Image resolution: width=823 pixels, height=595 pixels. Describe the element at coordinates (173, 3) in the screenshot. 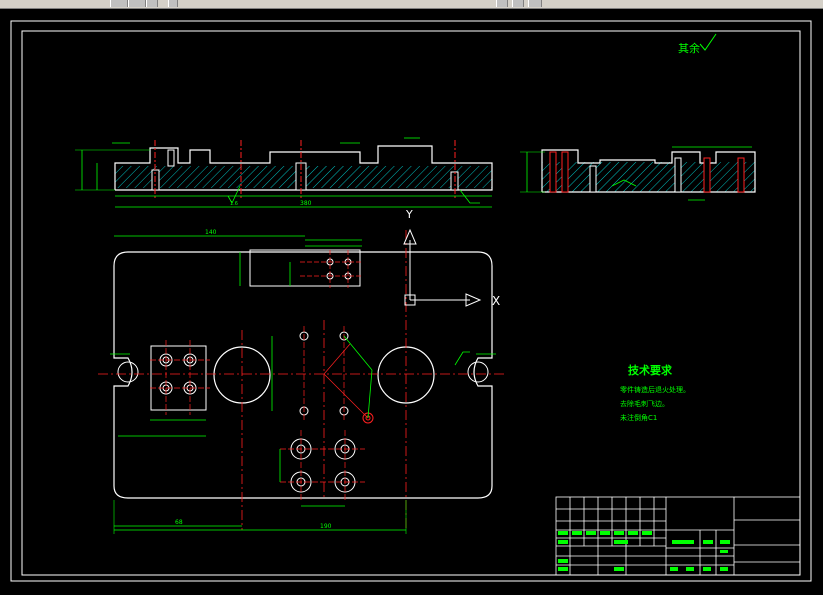

I see `scroll-icon` at that location.